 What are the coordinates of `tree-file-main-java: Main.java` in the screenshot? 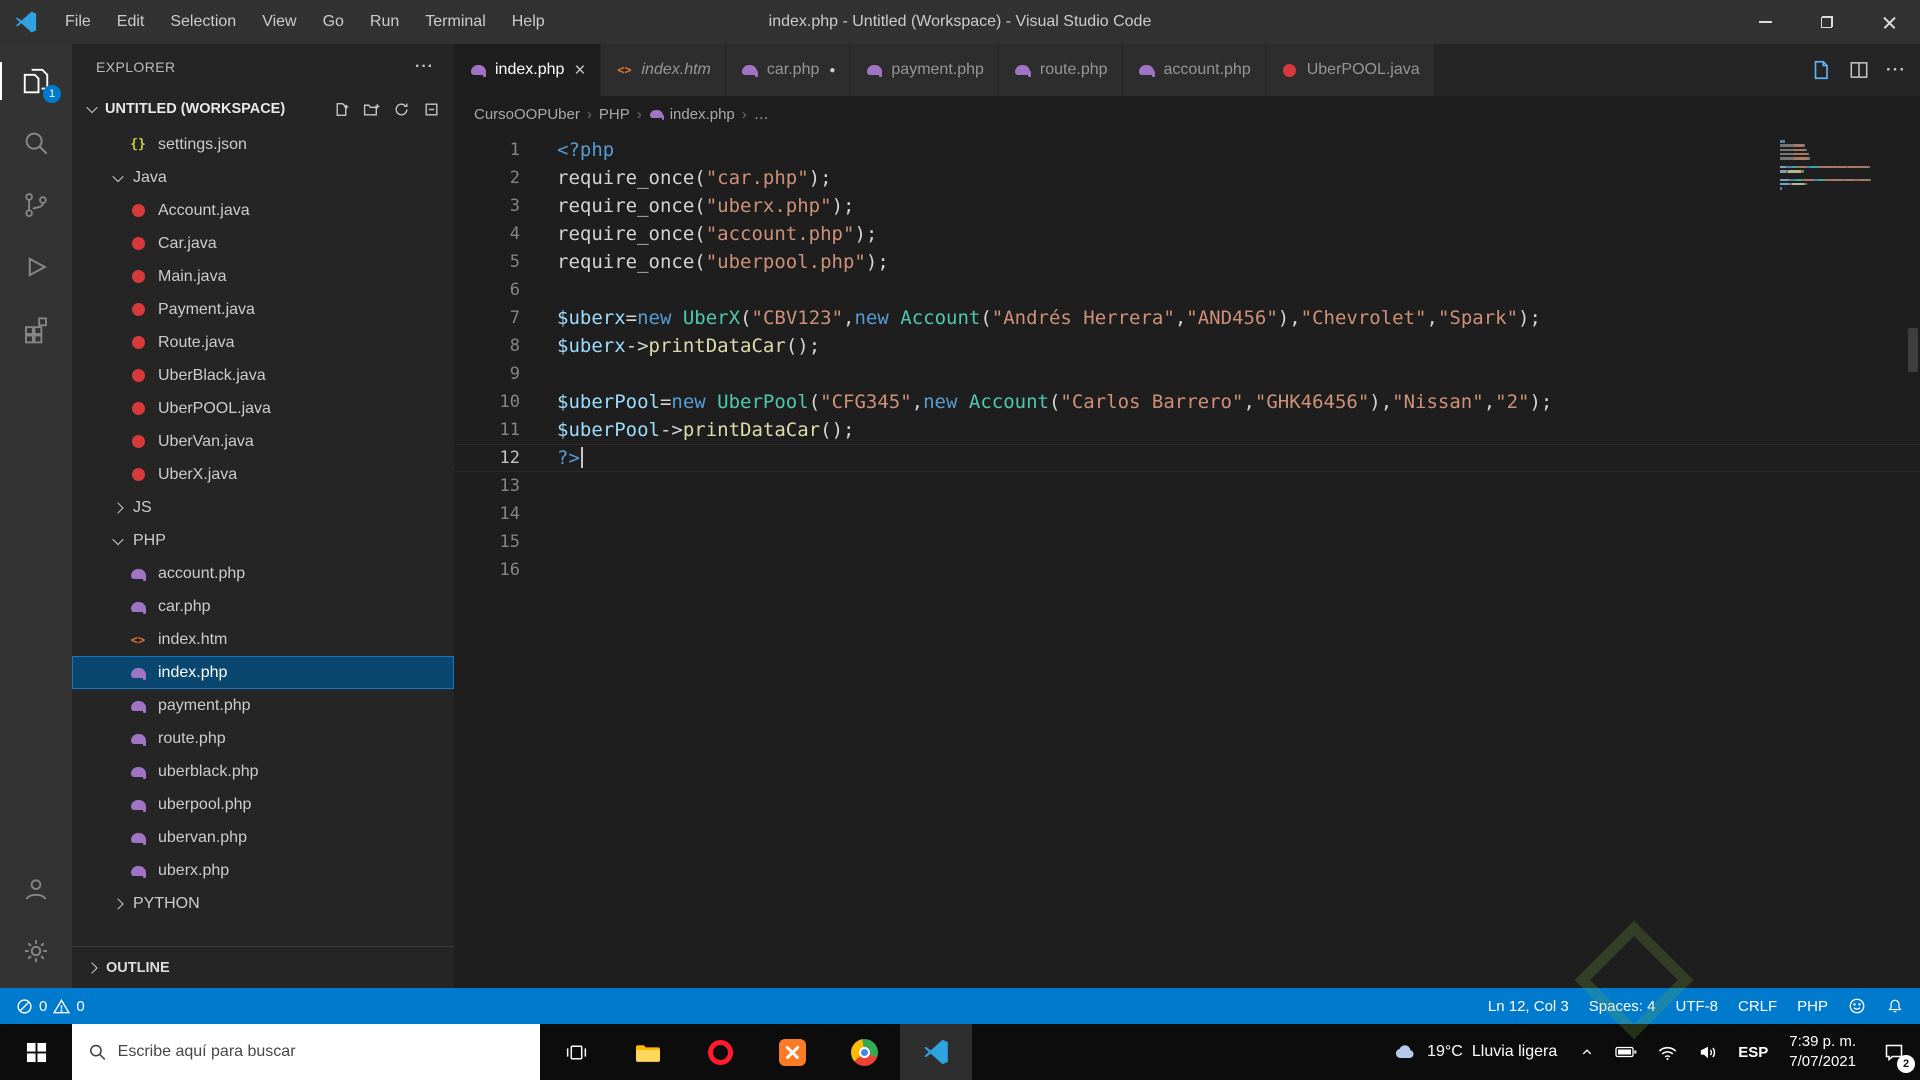 It's located at (263, 276).